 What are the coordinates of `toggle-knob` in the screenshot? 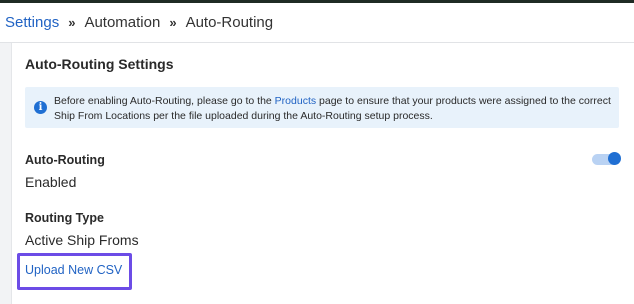 It's located at (614, 158).